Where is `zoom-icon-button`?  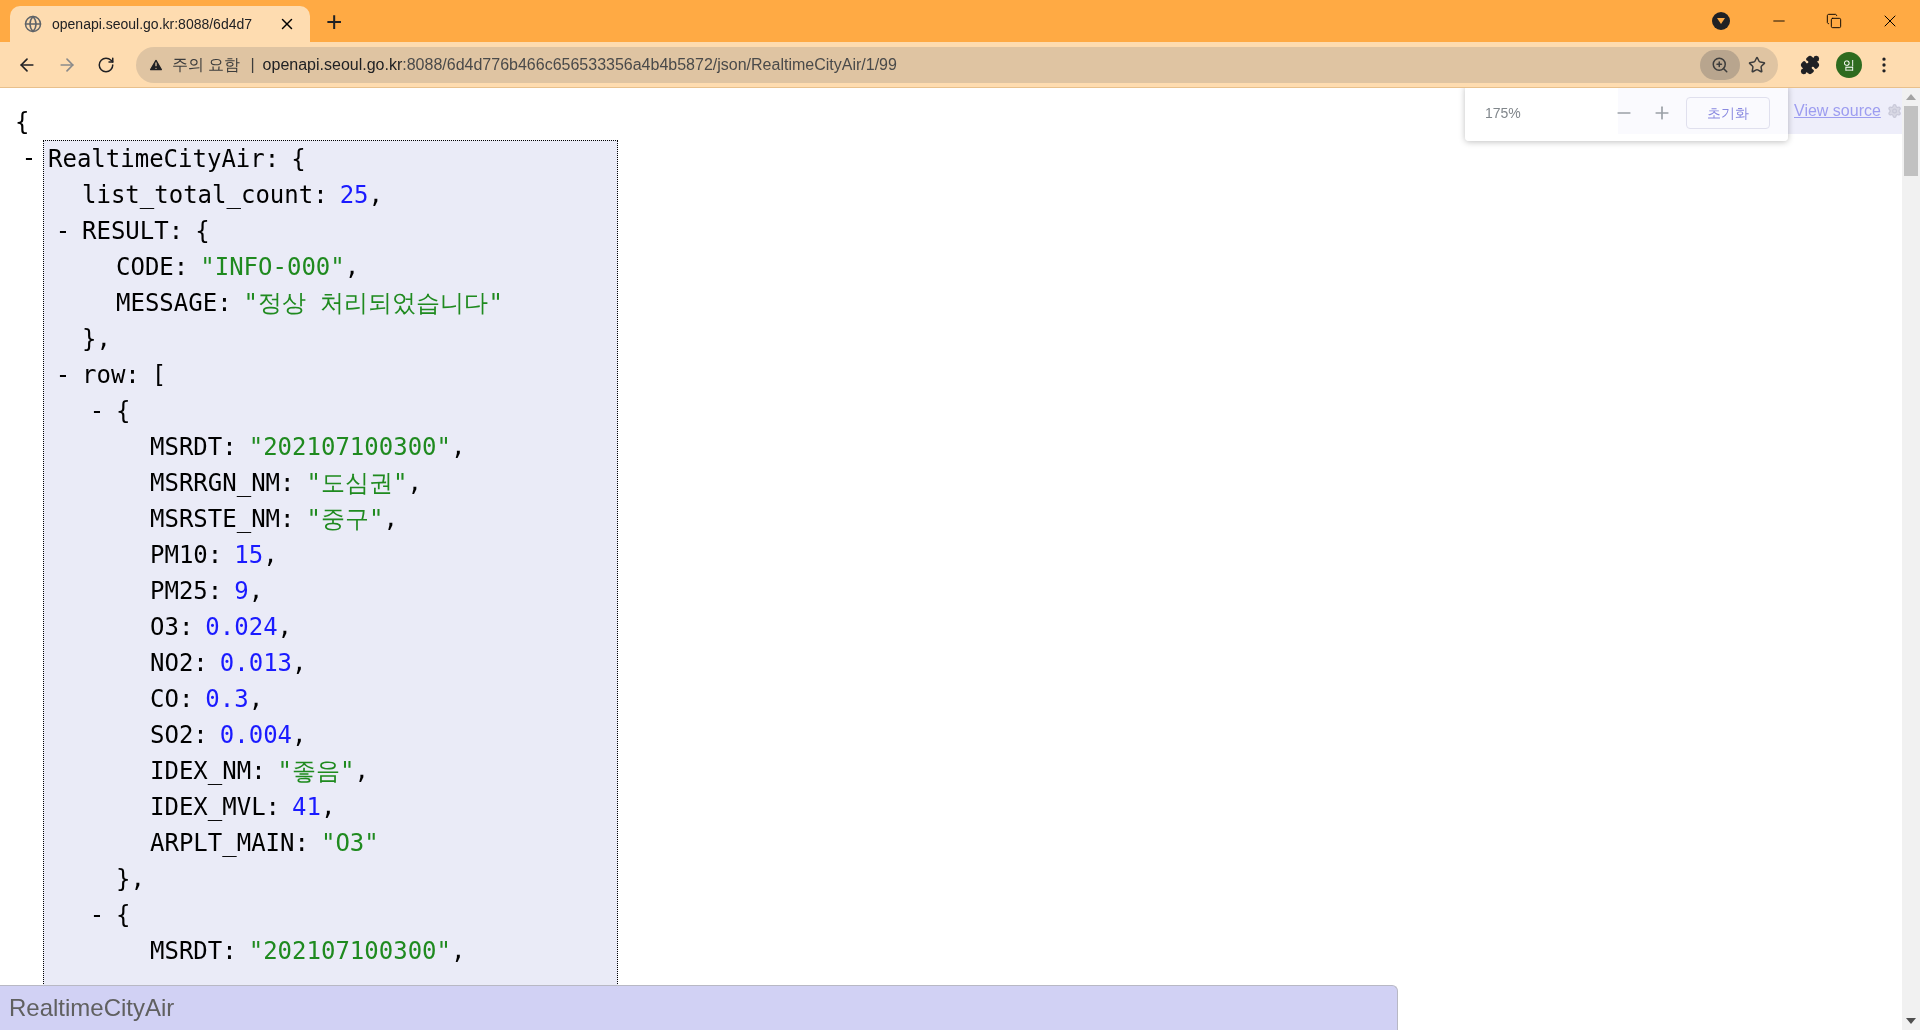
zoom-icon-button is located at coordinates (1720, 64).